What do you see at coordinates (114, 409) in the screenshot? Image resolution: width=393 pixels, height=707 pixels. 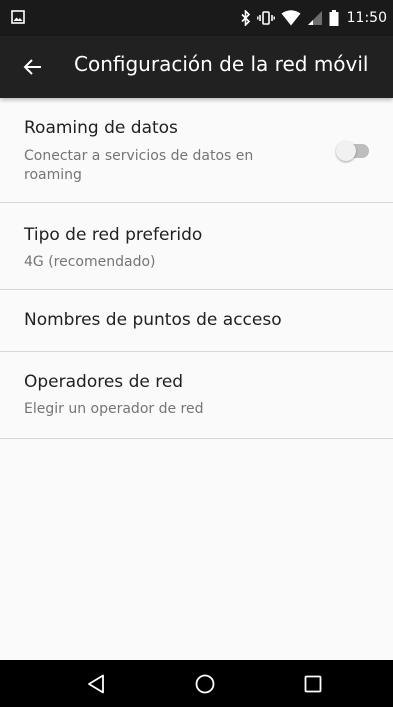 I see `setting-summary: Elegir un operador de red` at bounding box center [114, 409].